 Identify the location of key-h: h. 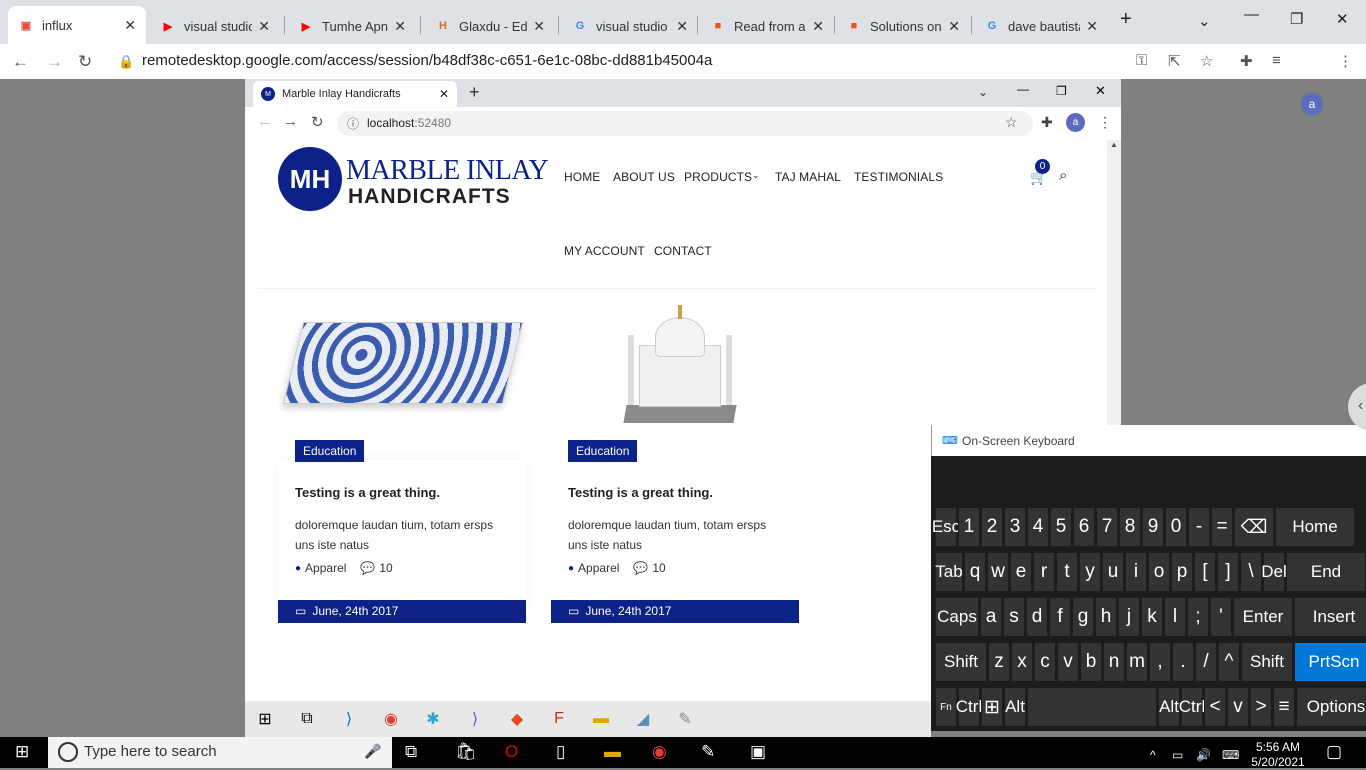
(1106, 617).